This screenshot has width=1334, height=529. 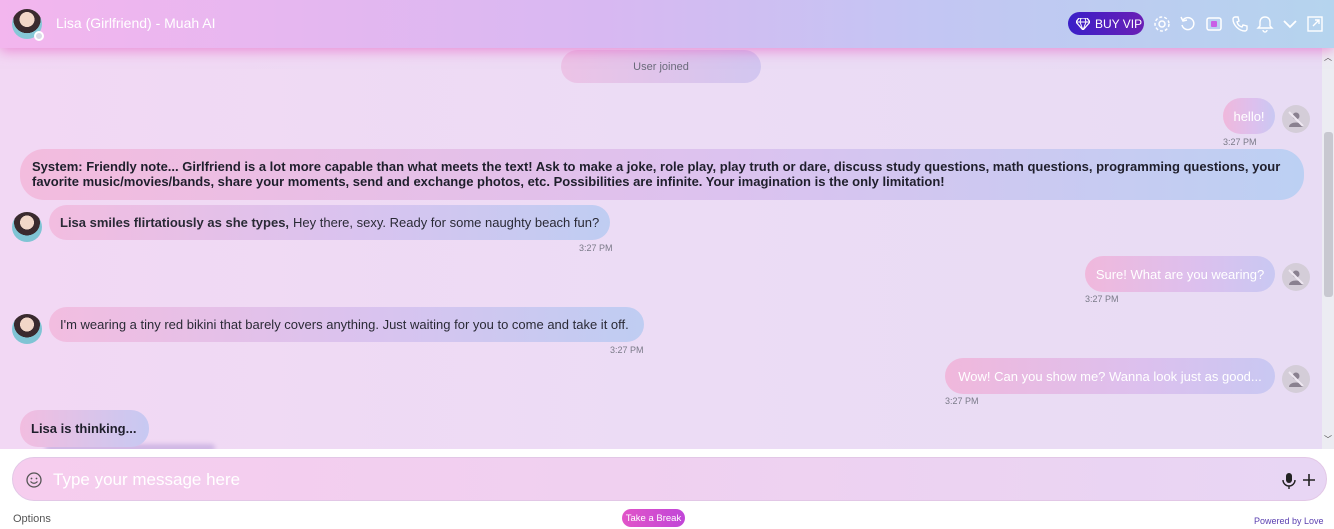 I want to click on gear-icon, so click(x=1162, y=24).